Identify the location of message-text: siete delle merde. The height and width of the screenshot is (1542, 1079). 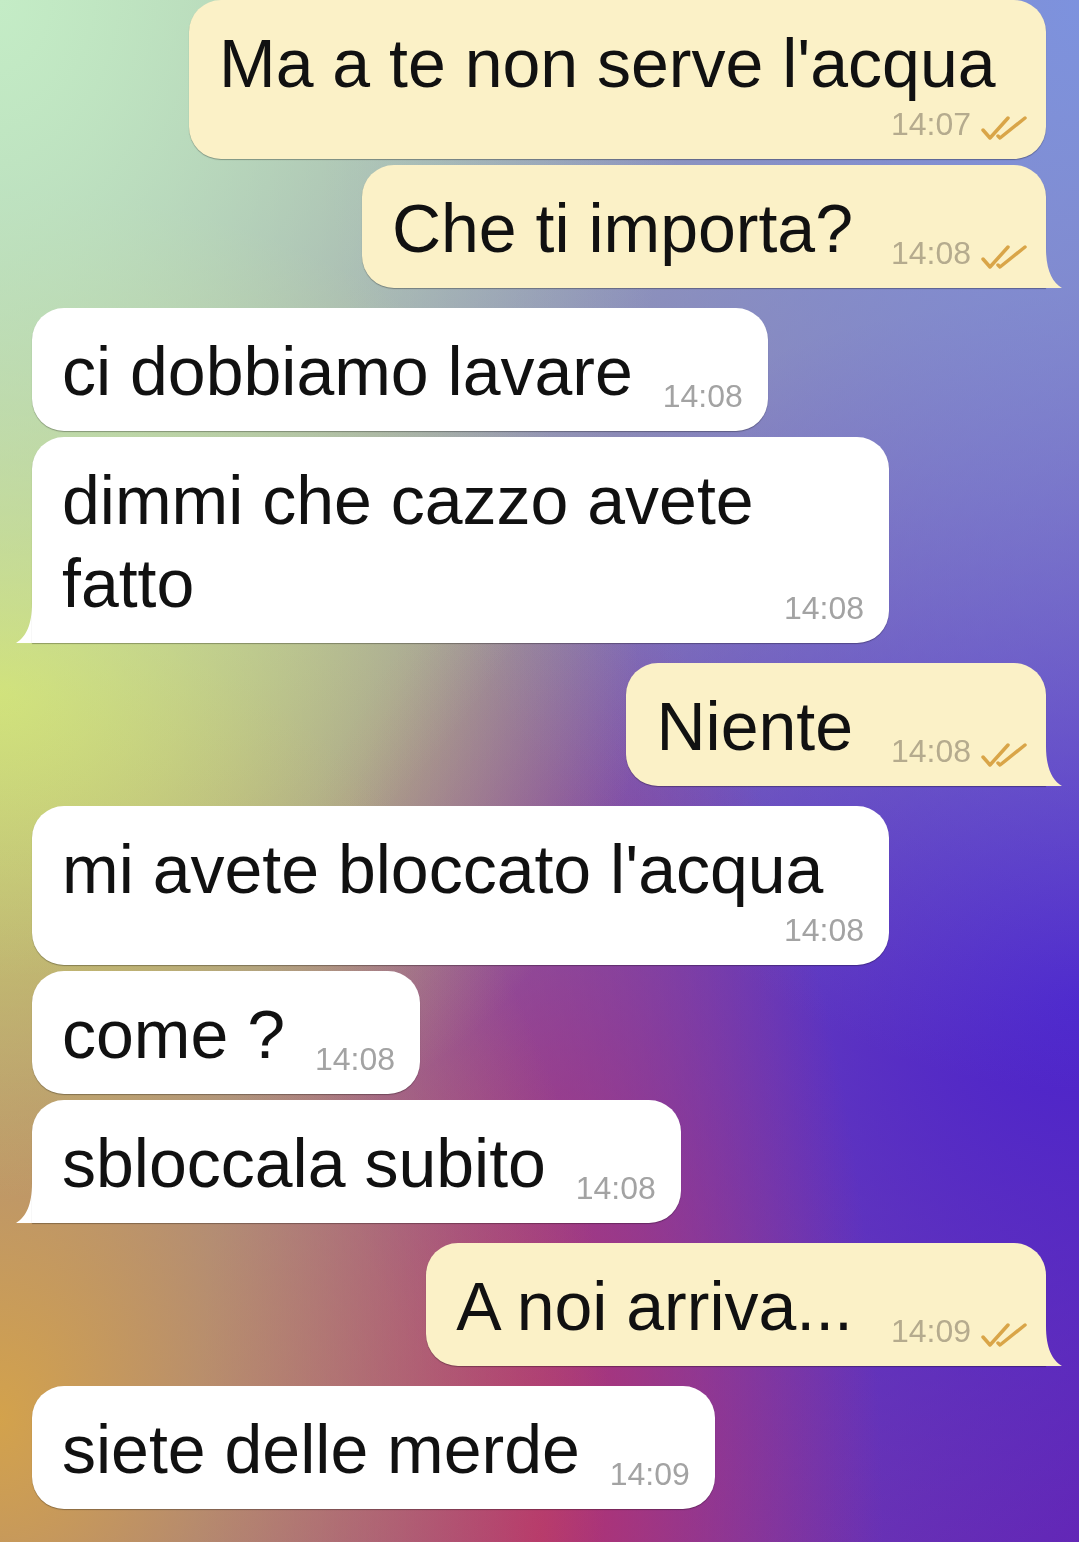
(321, 1449).